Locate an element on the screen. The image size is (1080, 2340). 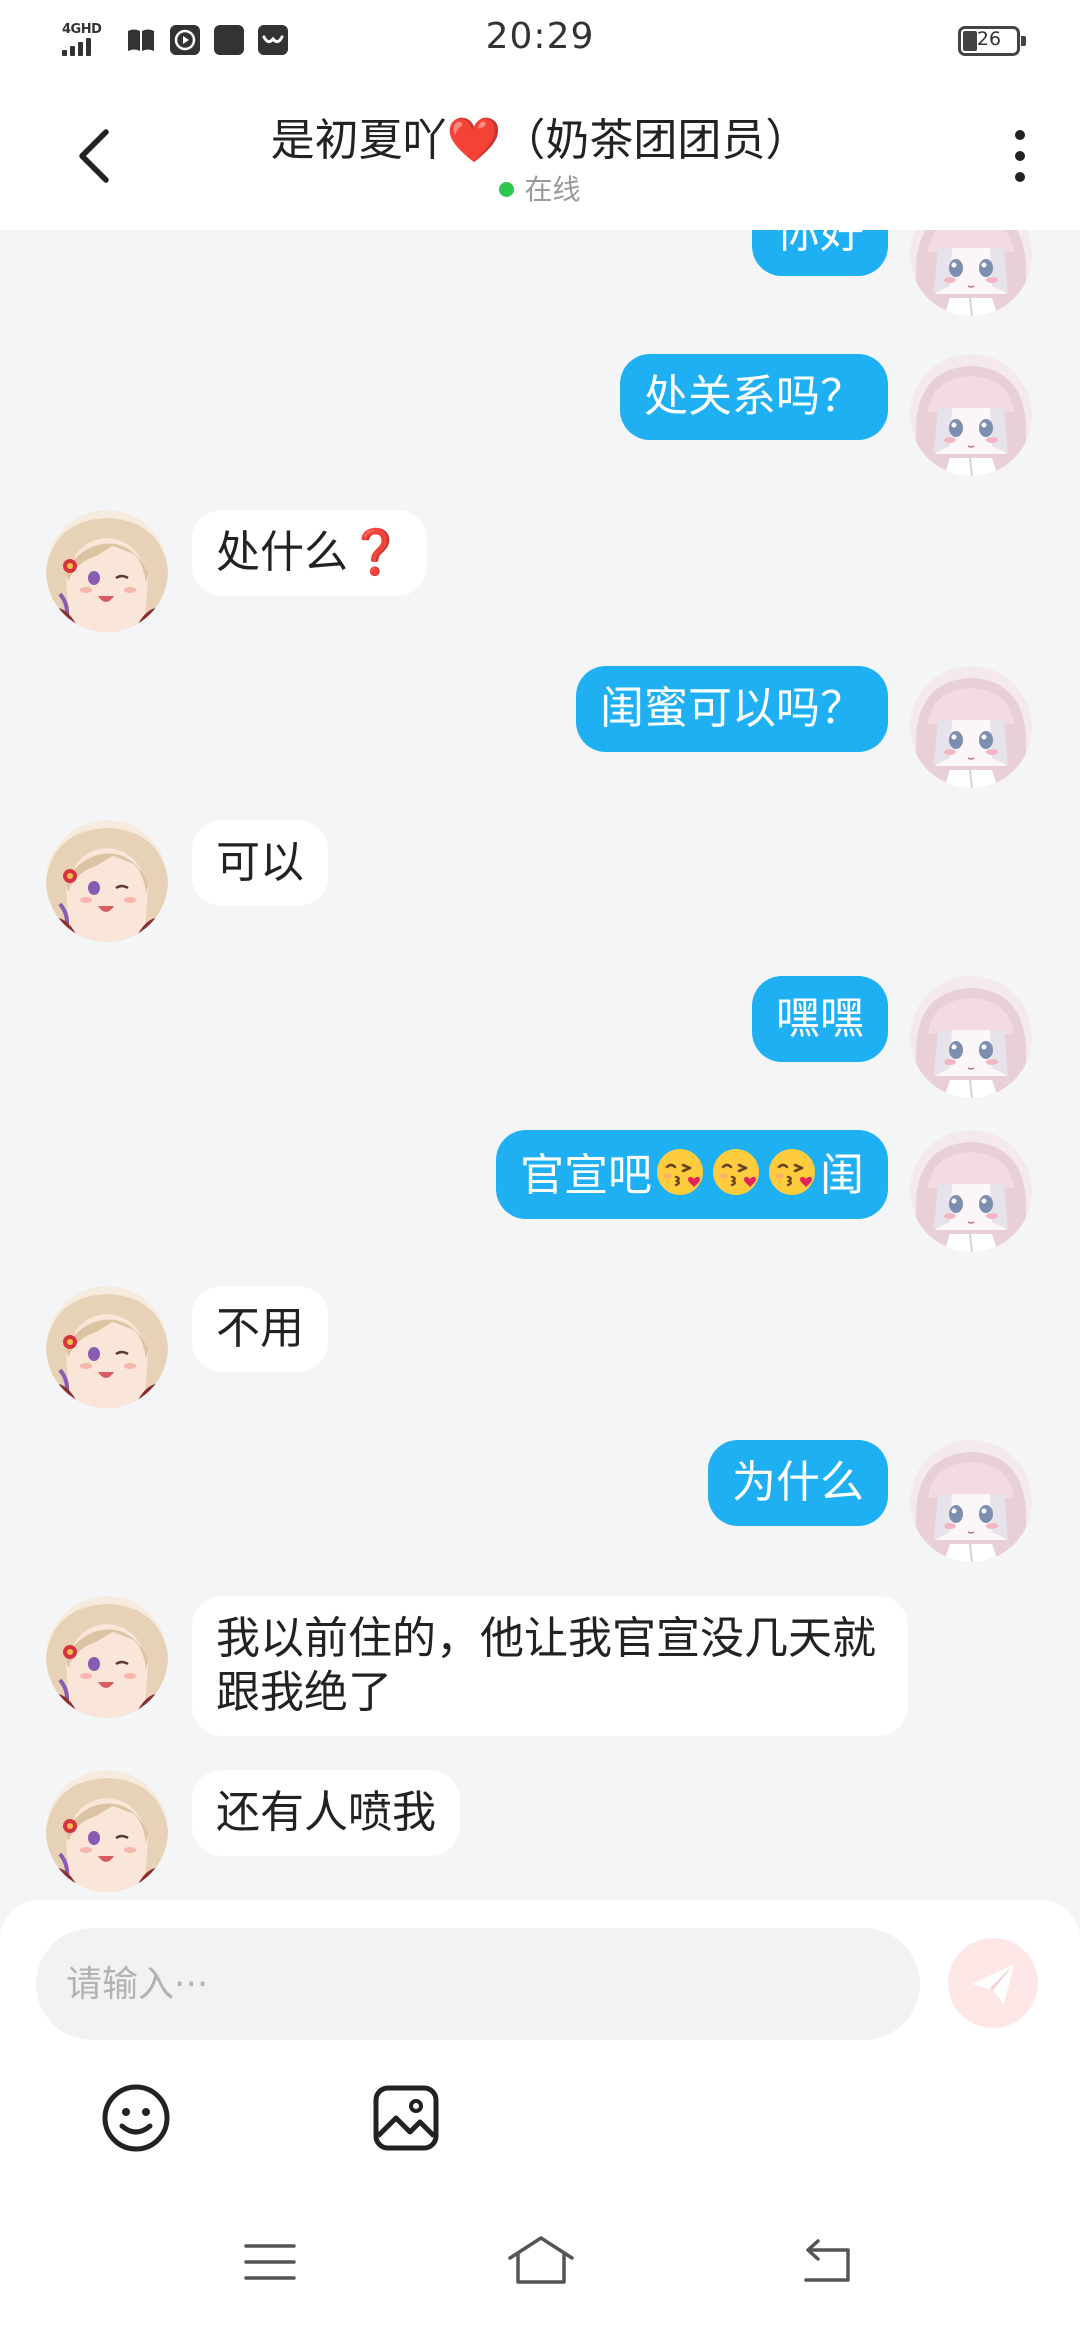
battery-icon: 26 is located at coordinates (992, 41).